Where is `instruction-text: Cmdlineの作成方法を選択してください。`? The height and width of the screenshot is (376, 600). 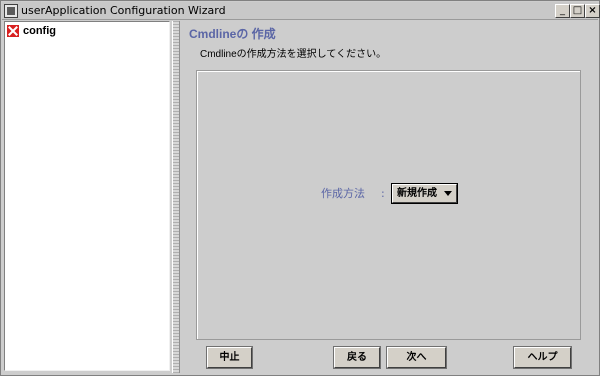 instruction-text: Cmdlineの作成方法を選択してください。 is located at coordinates (293, 54).